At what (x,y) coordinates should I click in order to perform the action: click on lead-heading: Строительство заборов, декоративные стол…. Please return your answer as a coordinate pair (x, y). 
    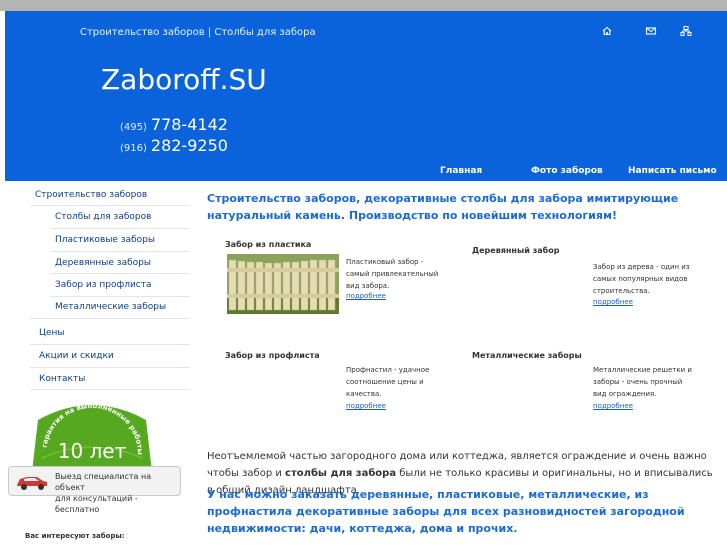
    Looking at the image, I should click on (443, 207).